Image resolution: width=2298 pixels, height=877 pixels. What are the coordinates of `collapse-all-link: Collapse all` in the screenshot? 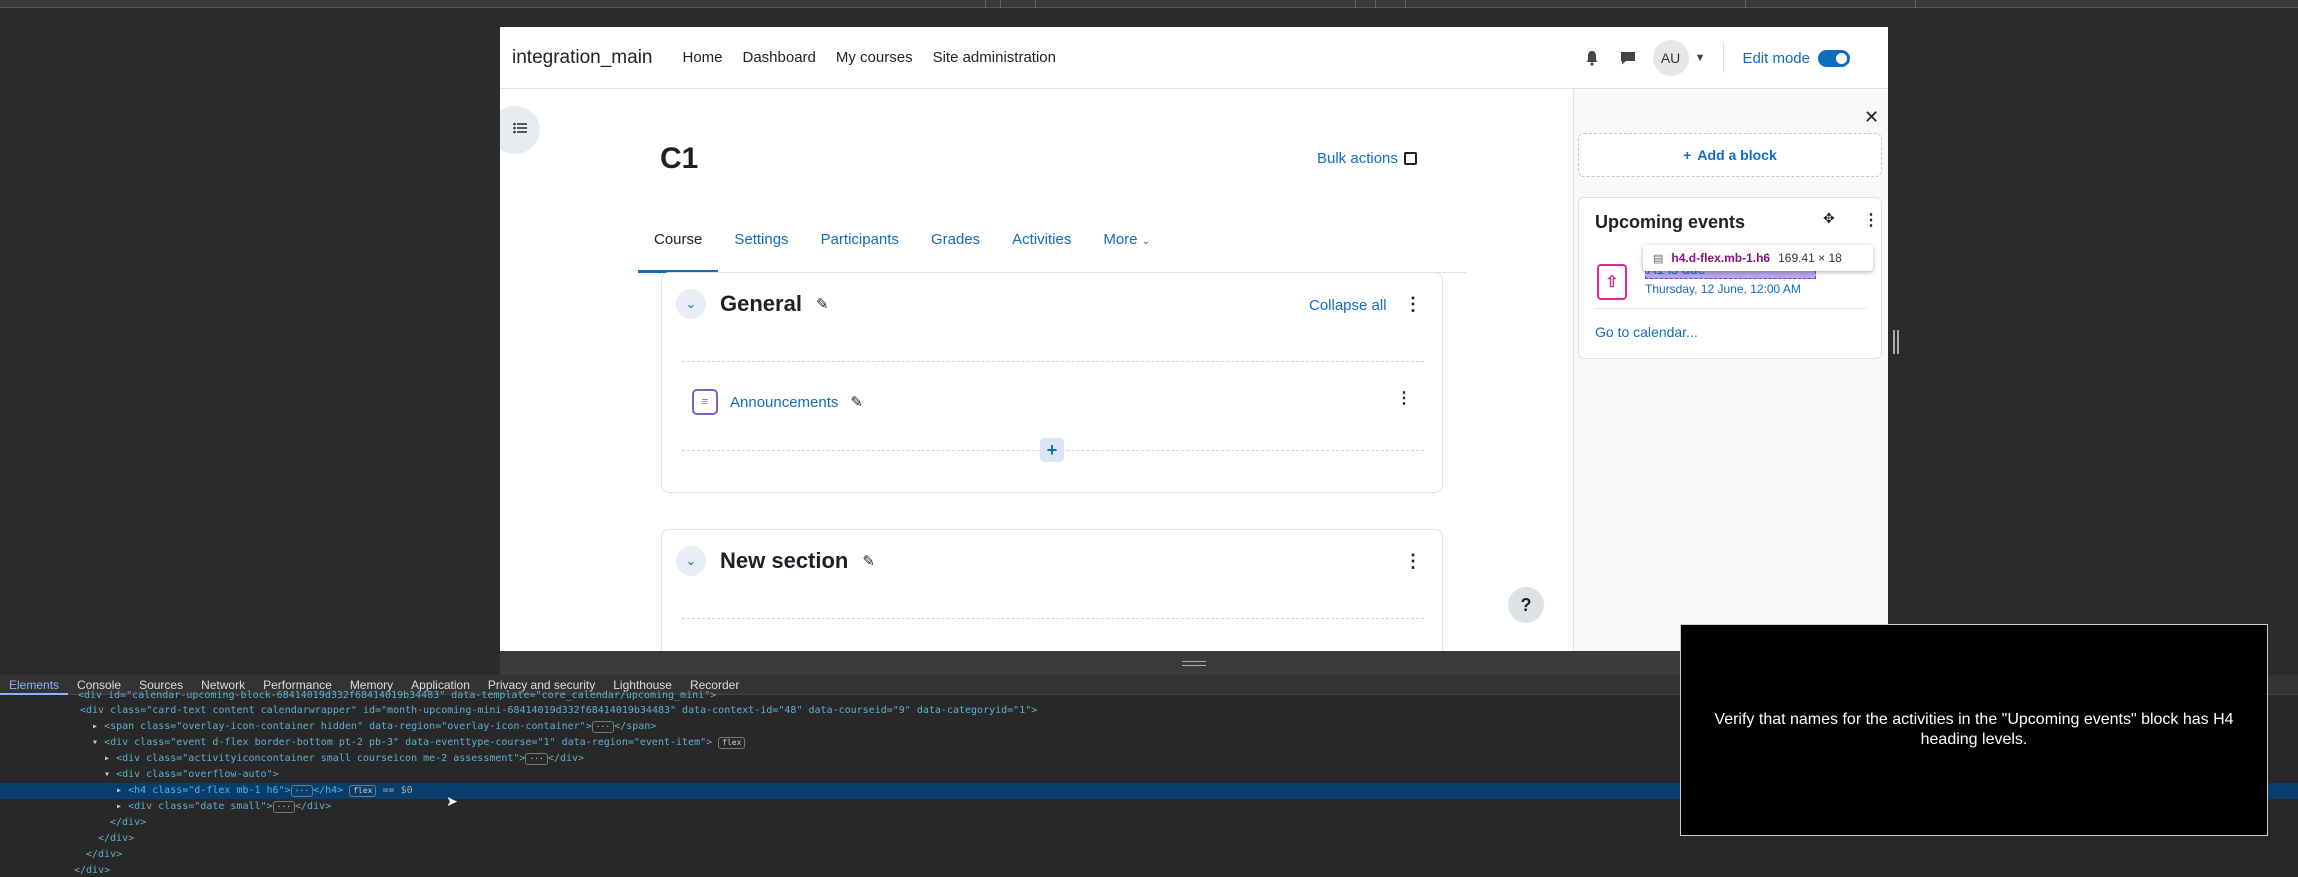 It's located at (1348, 305).